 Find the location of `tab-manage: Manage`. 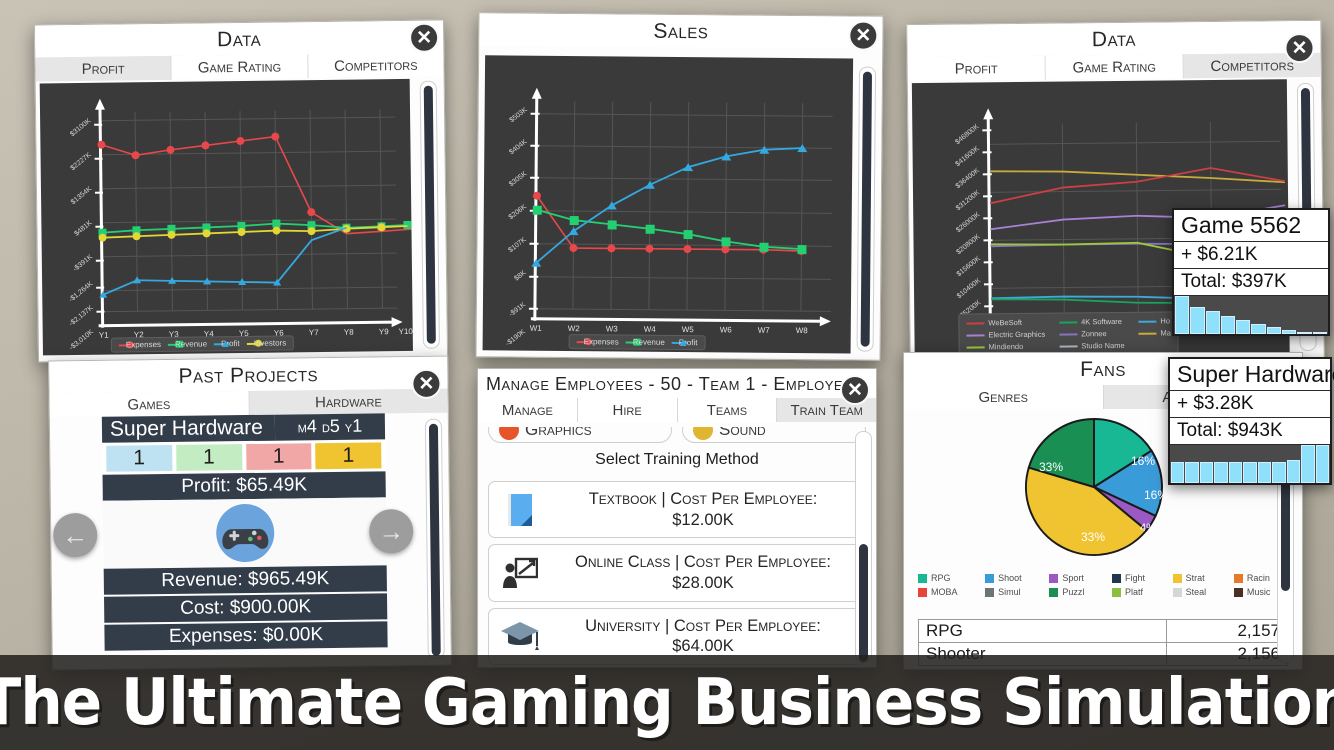

tab-manage: Manage is located at coordinates (528, 410).